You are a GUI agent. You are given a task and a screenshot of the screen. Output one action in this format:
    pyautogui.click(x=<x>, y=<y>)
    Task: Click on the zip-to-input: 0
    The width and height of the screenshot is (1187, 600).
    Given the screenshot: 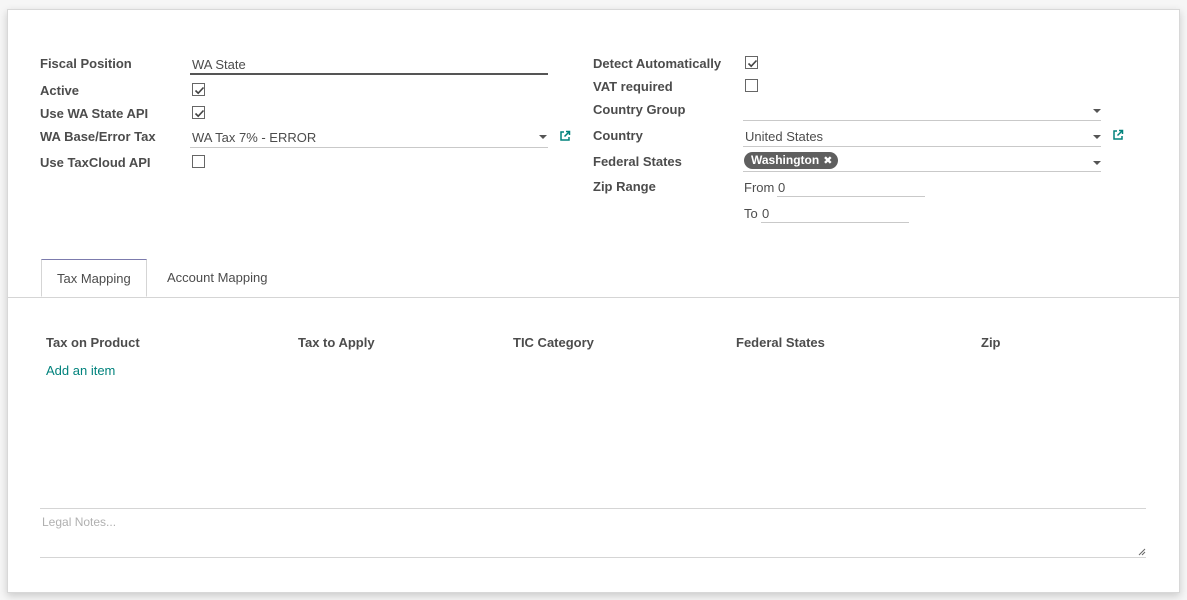 What is the action you would take?
    pyautogui.click(x=765, y=213)
    